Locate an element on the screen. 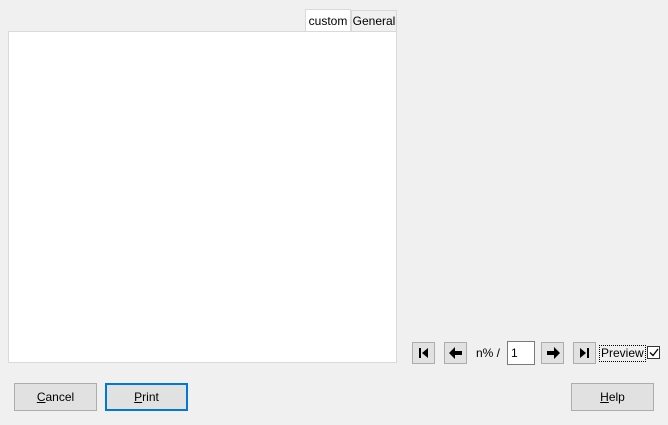  skip-last-icon is located at coordinates (584, 353).